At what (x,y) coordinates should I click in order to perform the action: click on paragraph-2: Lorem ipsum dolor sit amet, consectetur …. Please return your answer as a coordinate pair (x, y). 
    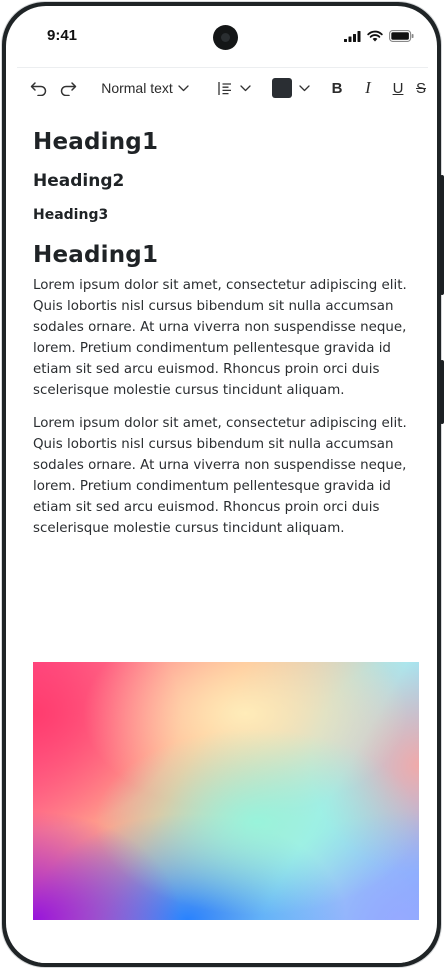
    Looking at the image, I should click on (220, 476).